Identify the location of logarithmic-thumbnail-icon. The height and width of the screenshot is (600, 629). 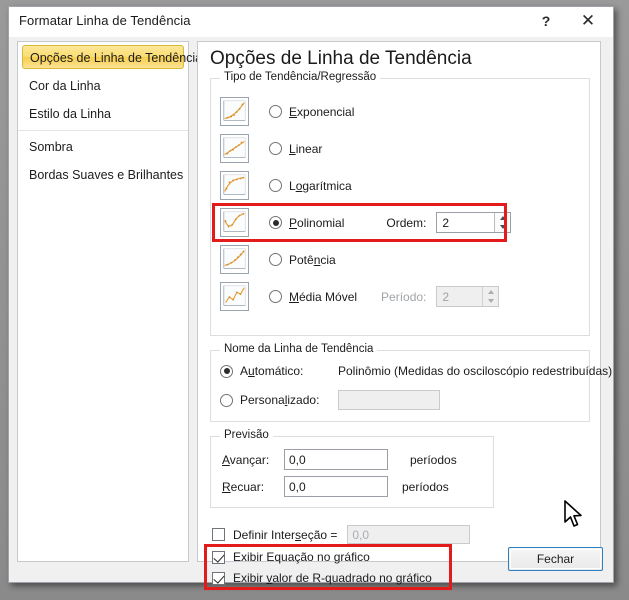
(234, 185).